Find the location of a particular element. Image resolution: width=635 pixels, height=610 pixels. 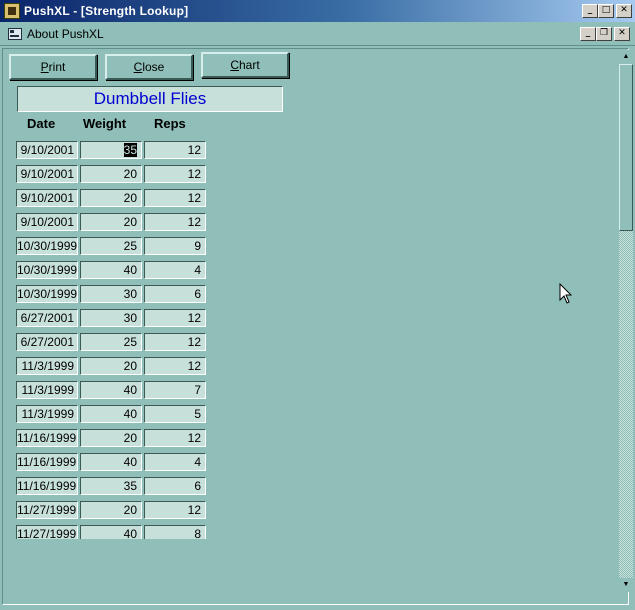

table-row: 10/30/1999 40 4 is located at coordinates (153, 269).